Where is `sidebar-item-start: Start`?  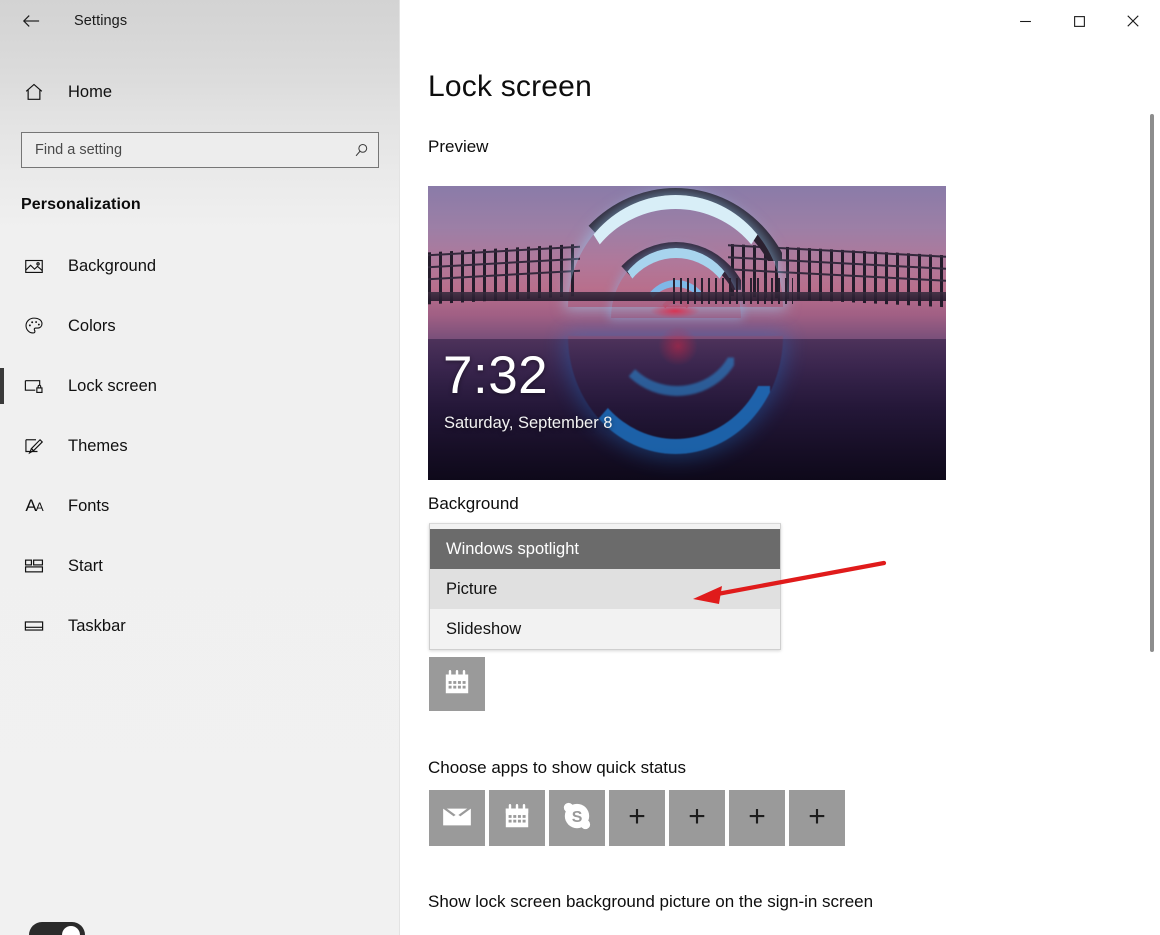 sidebar-item-start: Start is located at coordinates (200, 566).